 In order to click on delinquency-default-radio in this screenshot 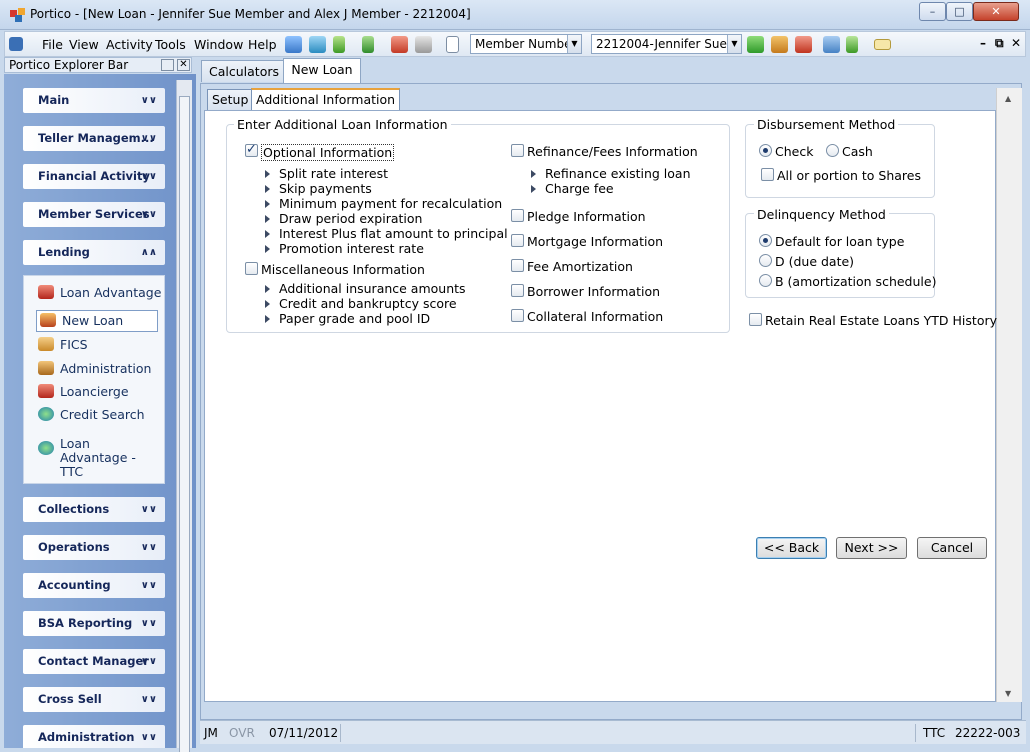, I will do `click(765, 240)`.